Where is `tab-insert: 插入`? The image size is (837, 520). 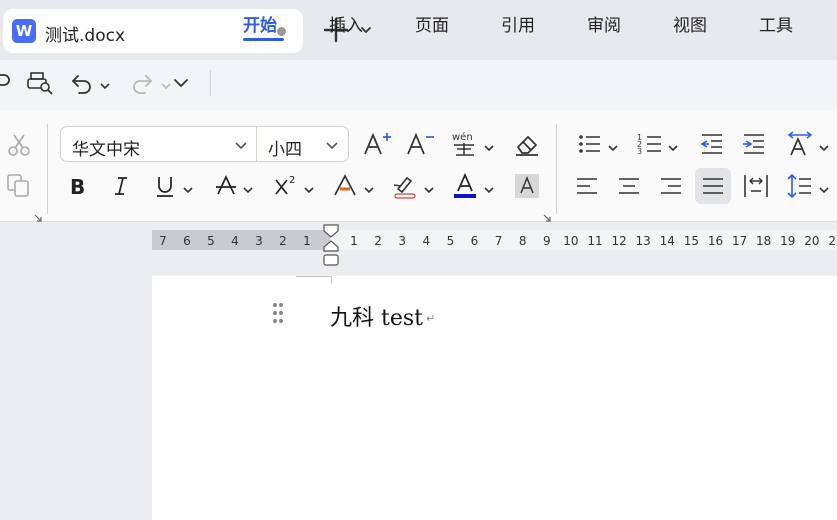
tab-insert: 插入 is located at coordinates (346, 23).